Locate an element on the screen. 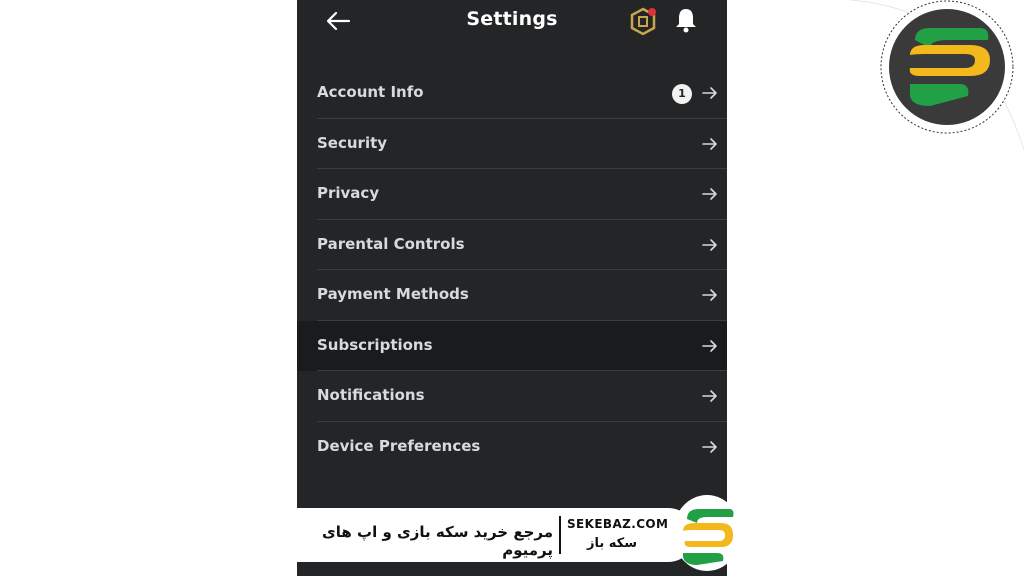 The height and width of the screenshot is (576, 1024). menu-item-security: Security is located at coordinates (512, 144).